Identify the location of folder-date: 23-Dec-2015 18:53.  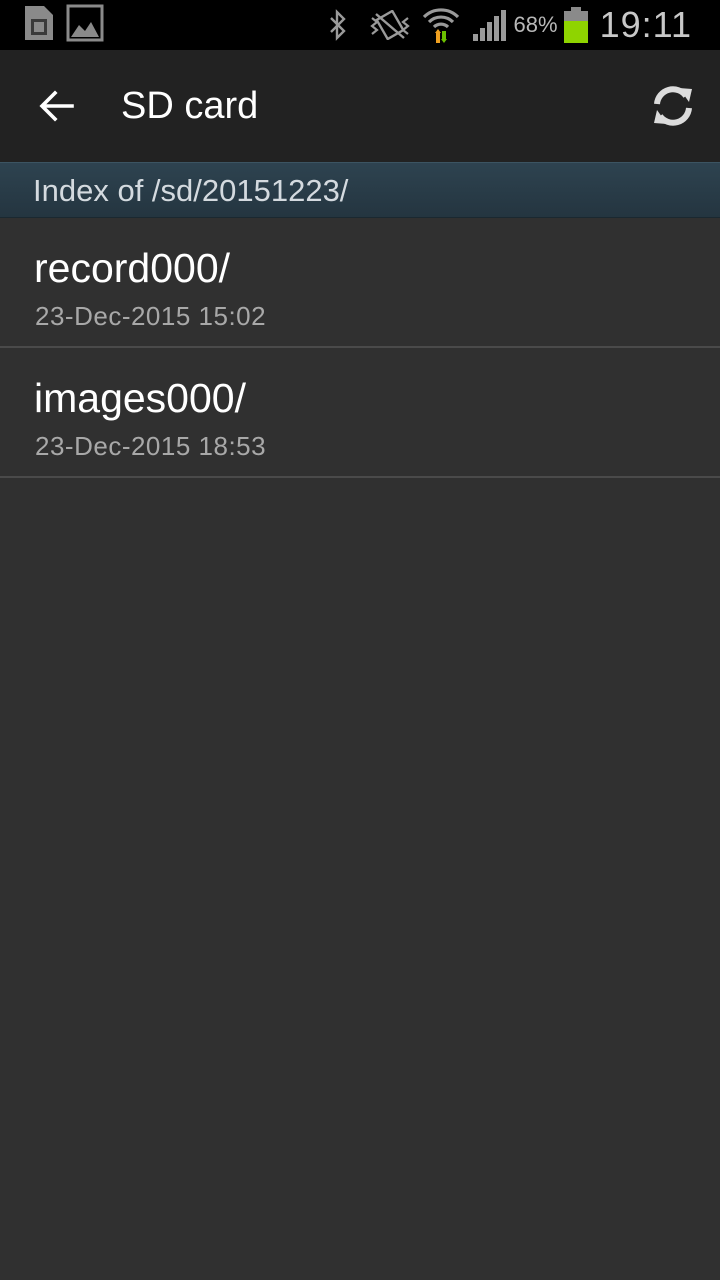
(151, 446).